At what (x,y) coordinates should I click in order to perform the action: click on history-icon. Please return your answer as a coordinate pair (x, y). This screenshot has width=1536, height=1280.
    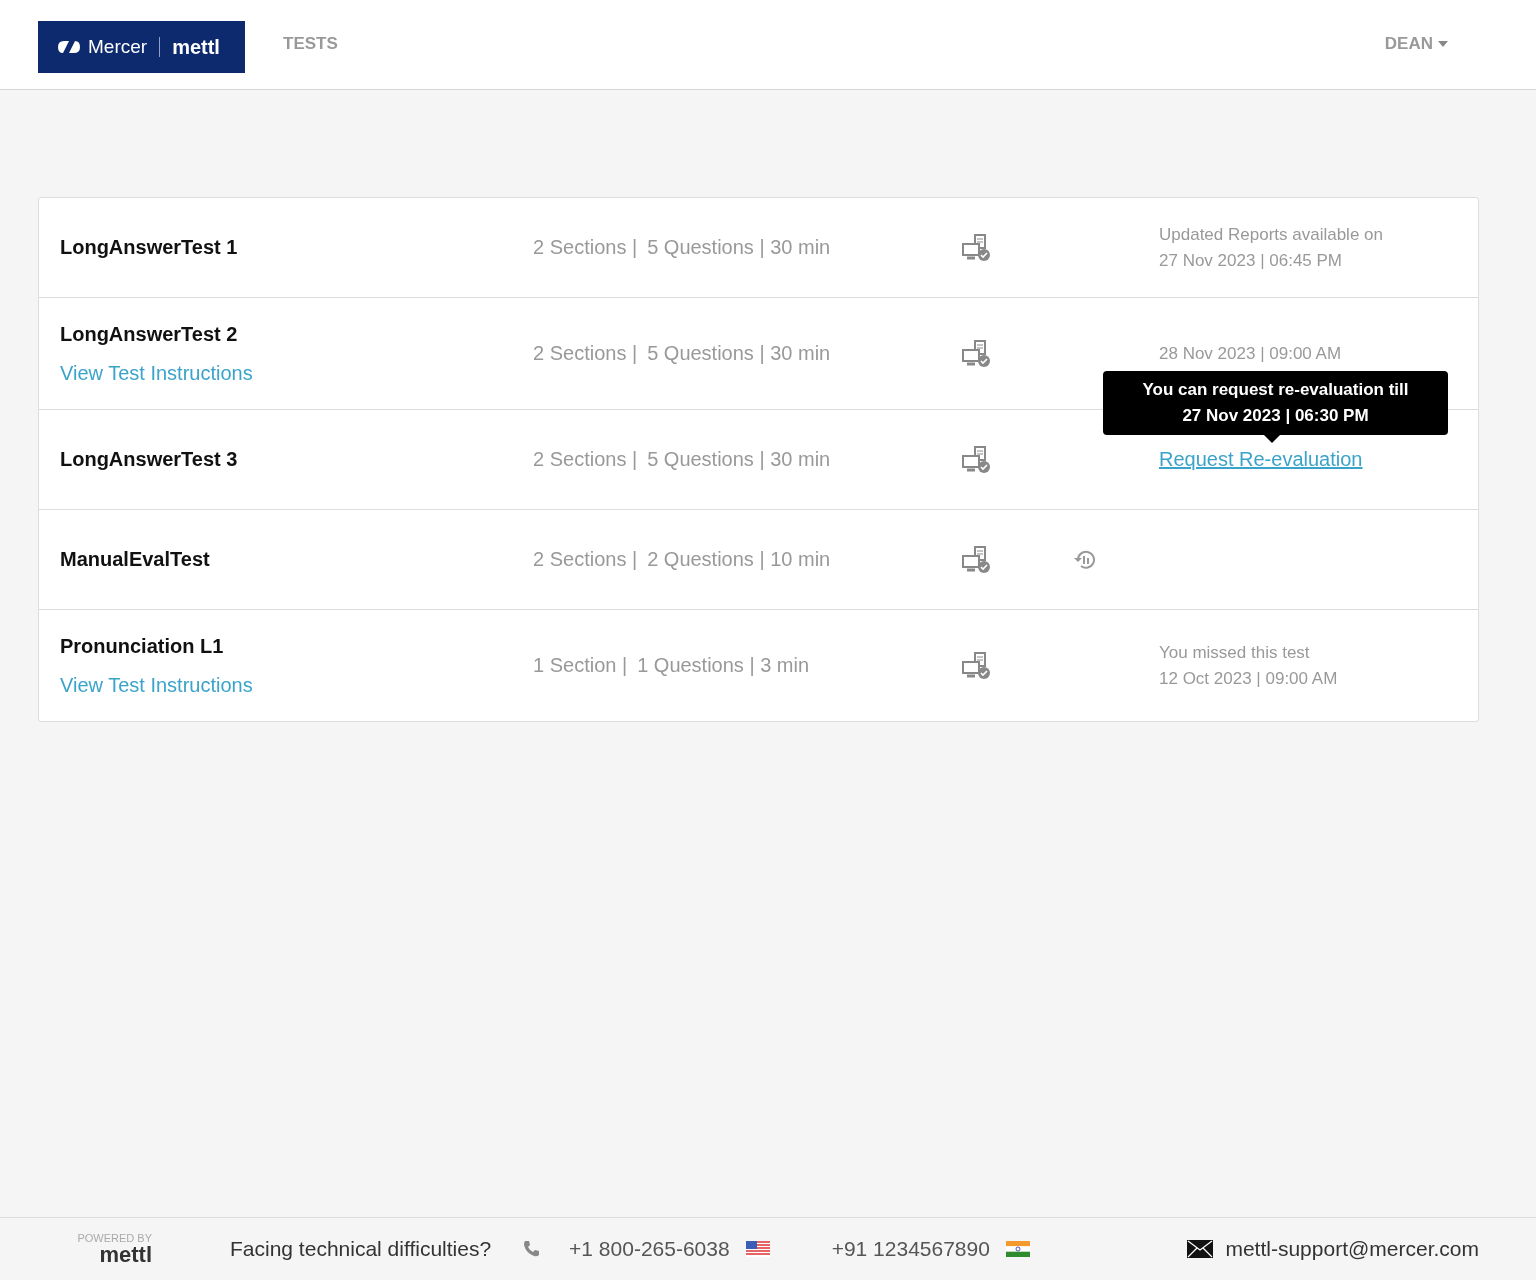
    Looking at the image, I should click on (1085, 559).